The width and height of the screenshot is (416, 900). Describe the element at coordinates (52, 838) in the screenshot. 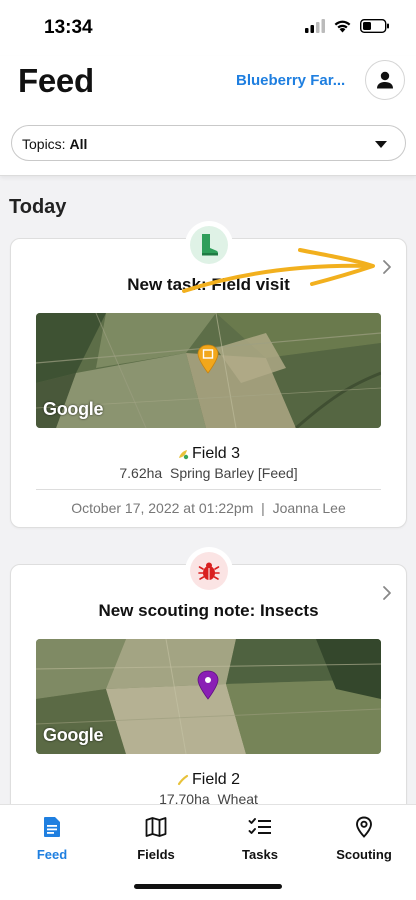

I see `nav-item-feed: Feed` at that location.